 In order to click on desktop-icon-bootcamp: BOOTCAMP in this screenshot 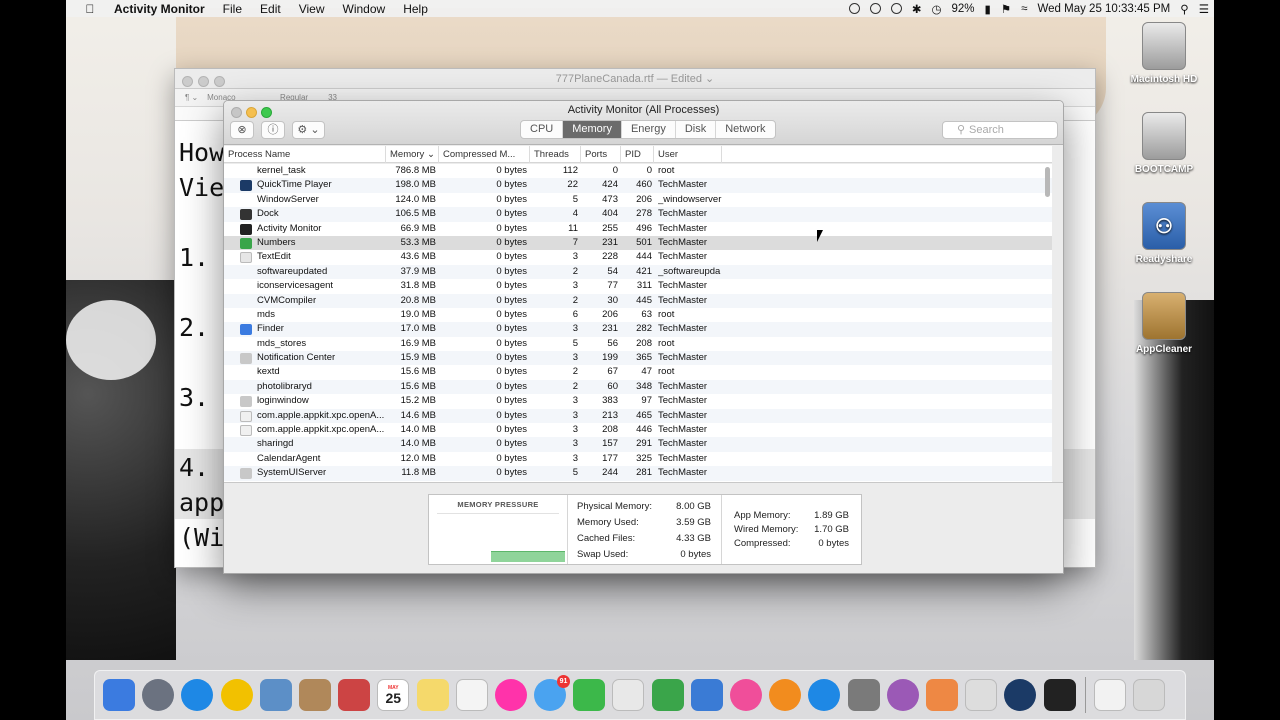, I will do `click(1164, 143)`.